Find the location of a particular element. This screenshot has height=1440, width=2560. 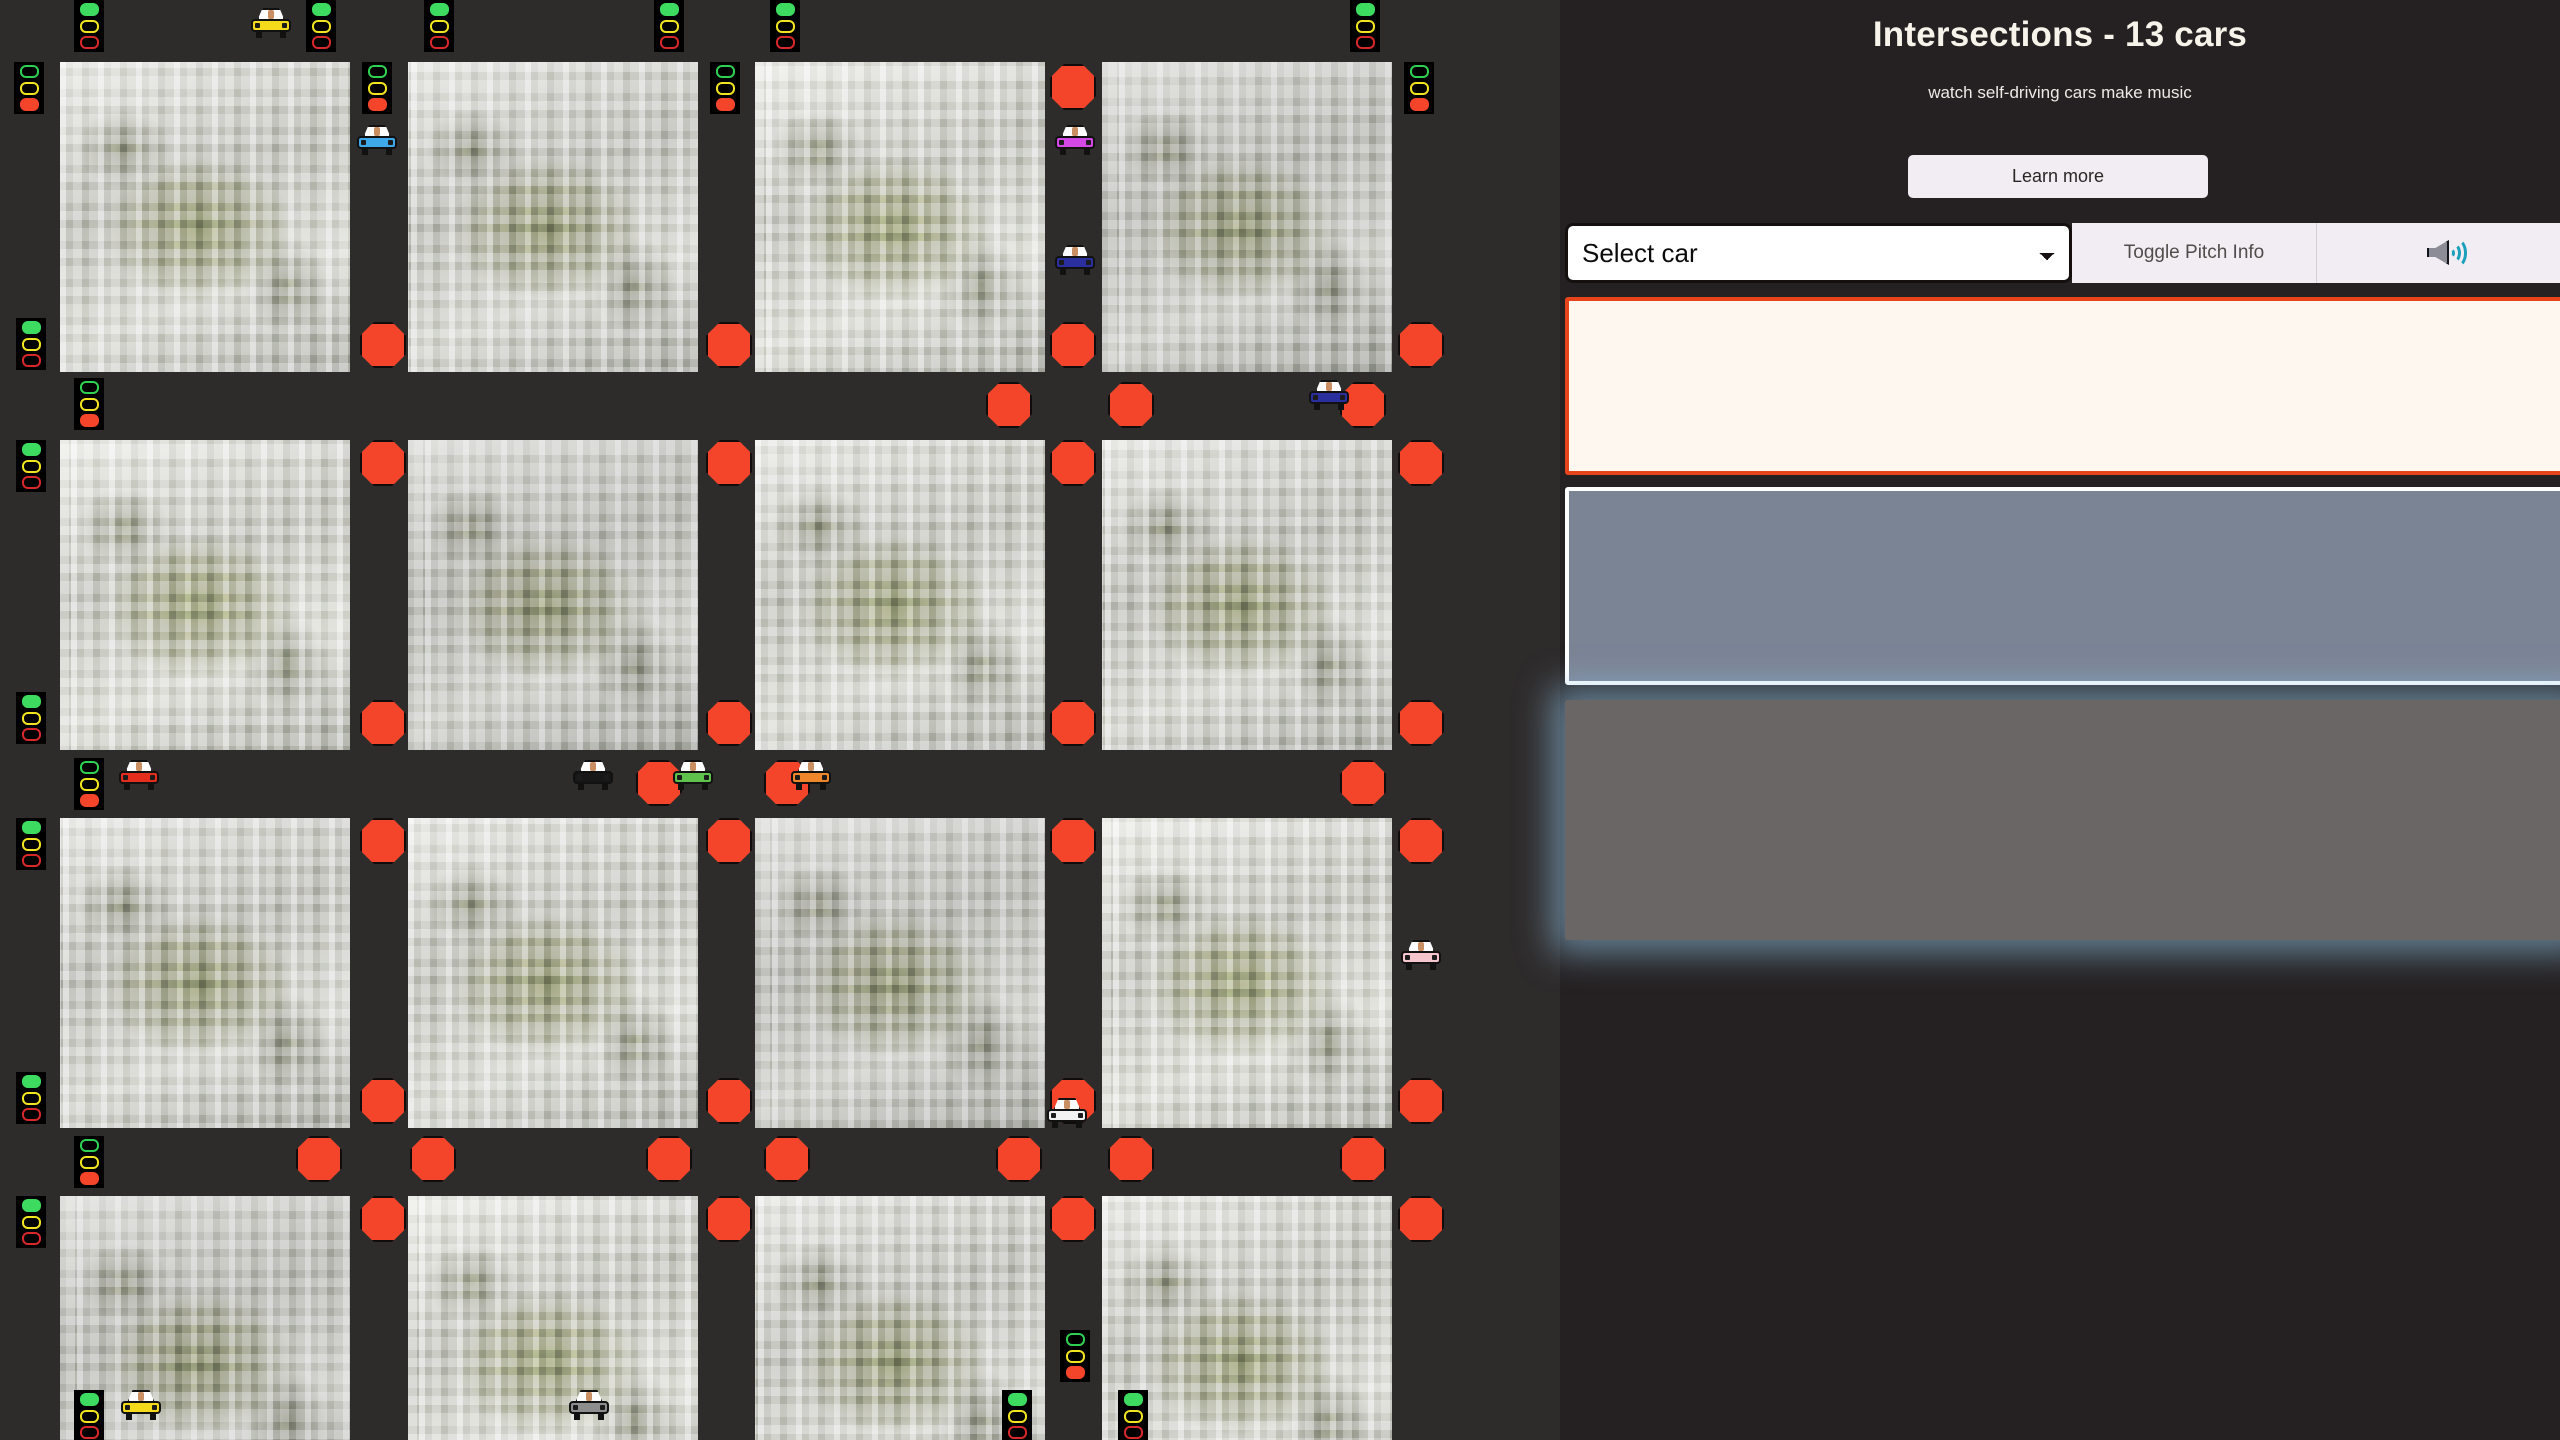

mute-toggle-button is located at coordinates (2438, 253).